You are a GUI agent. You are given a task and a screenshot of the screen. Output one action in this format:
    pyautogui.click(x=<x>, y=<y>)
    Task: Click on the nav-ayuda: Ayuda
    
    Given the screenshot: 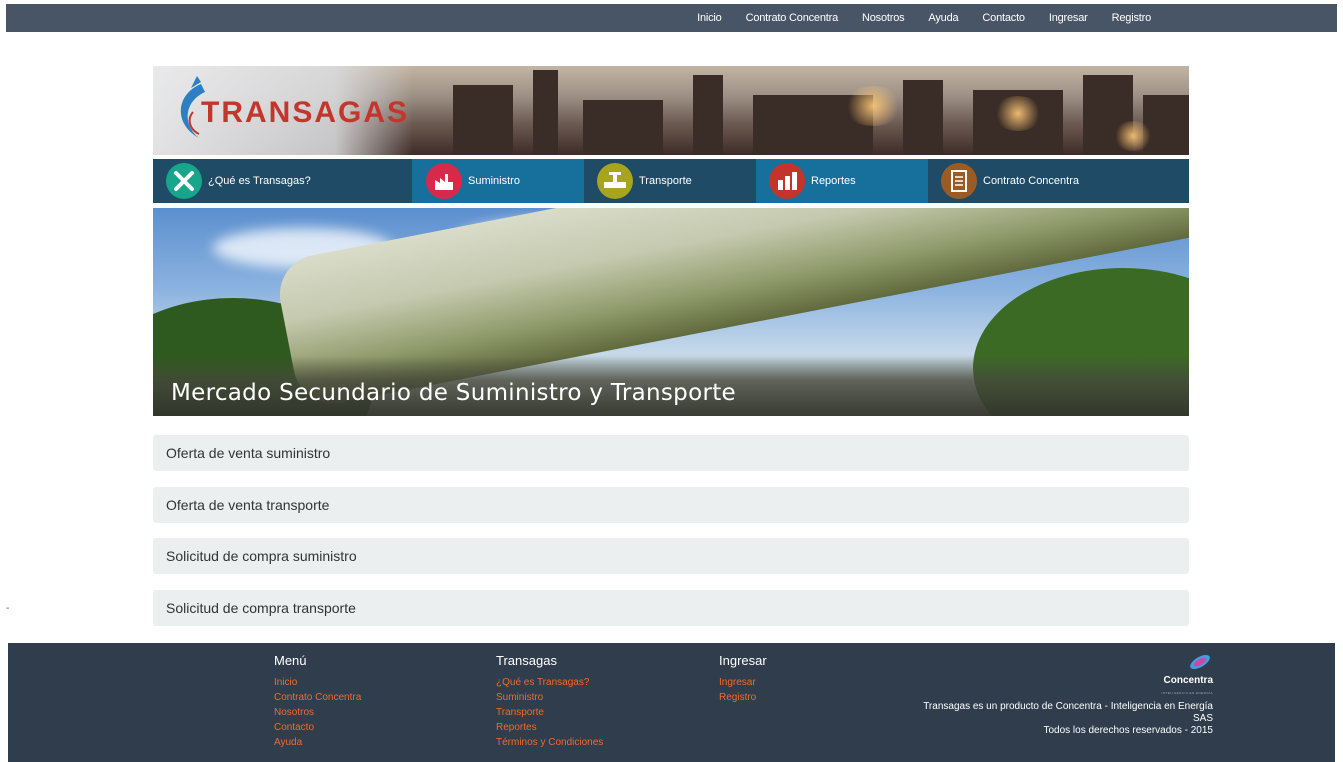 What is the action you would take?
    pyautogui.click(x=943, y=18)
    